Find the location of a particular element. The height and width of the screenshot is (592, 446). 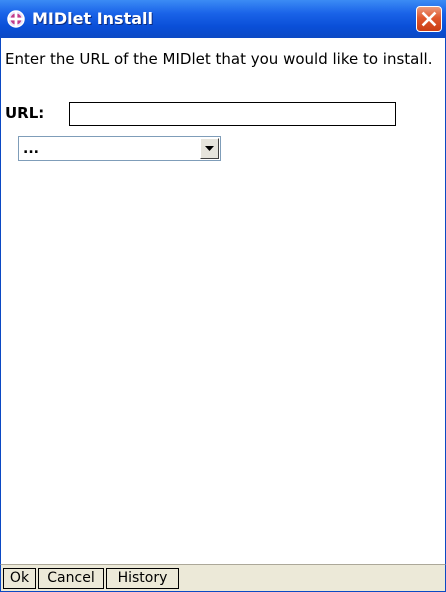

midlet-app-icon is located at coordinates (16, 19).